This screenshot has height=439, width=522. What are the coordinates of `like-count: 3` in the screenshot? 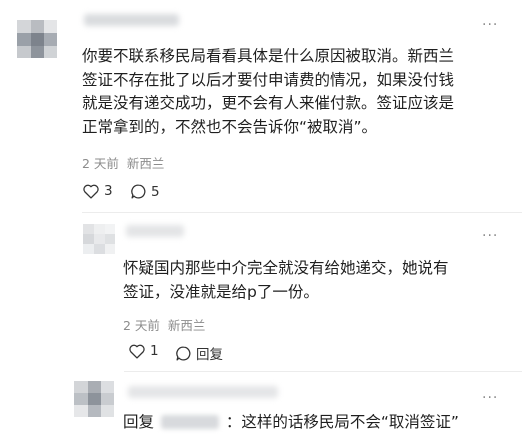 It's located at (108, 191).